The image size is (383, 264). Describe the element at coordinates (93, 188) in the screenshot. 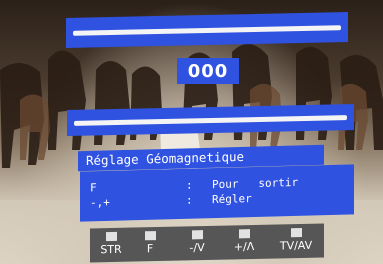

I see `help-key: F` at that location.